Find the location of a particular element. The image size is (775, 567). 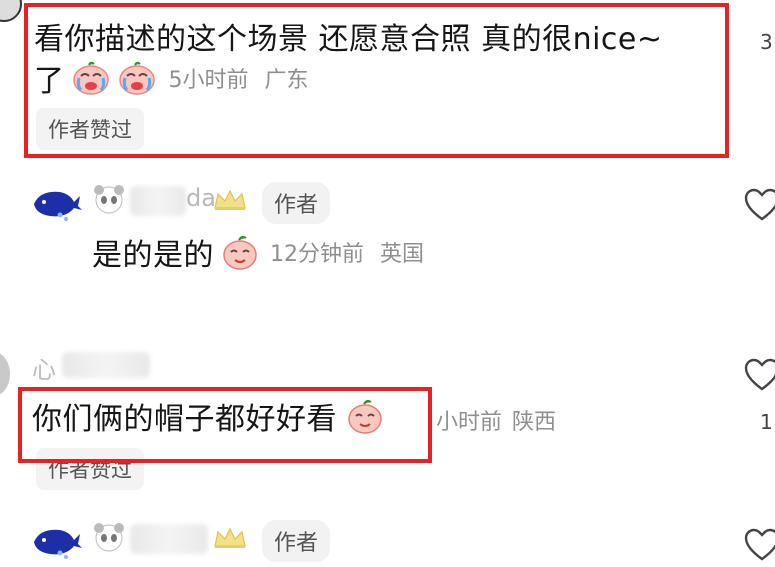

avatar-partial is located at coordinates (11, 11).